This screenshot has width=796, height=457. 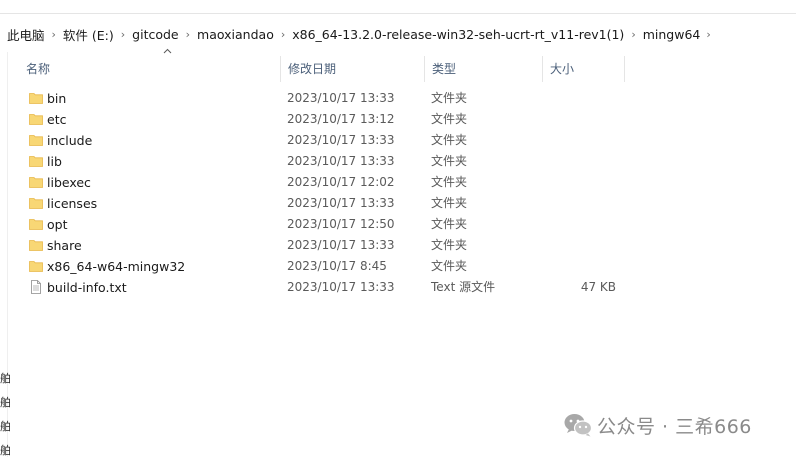 I want to click on column-header-type: 类型, so click(x=483, y=69).